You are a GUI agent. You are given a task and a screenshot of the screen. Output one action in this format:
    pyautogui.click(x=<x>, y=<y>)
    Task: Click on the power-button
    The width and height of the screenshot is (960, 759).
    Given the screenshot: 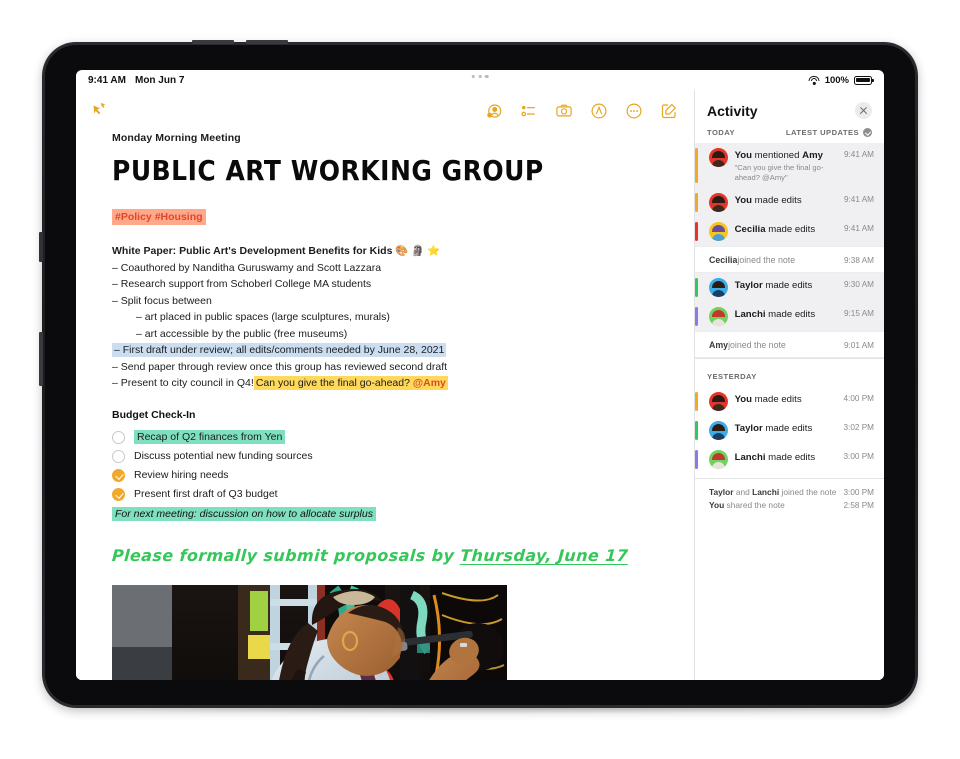 What is the action you would take?
    pyautogui.click(x=41, y=359)
    